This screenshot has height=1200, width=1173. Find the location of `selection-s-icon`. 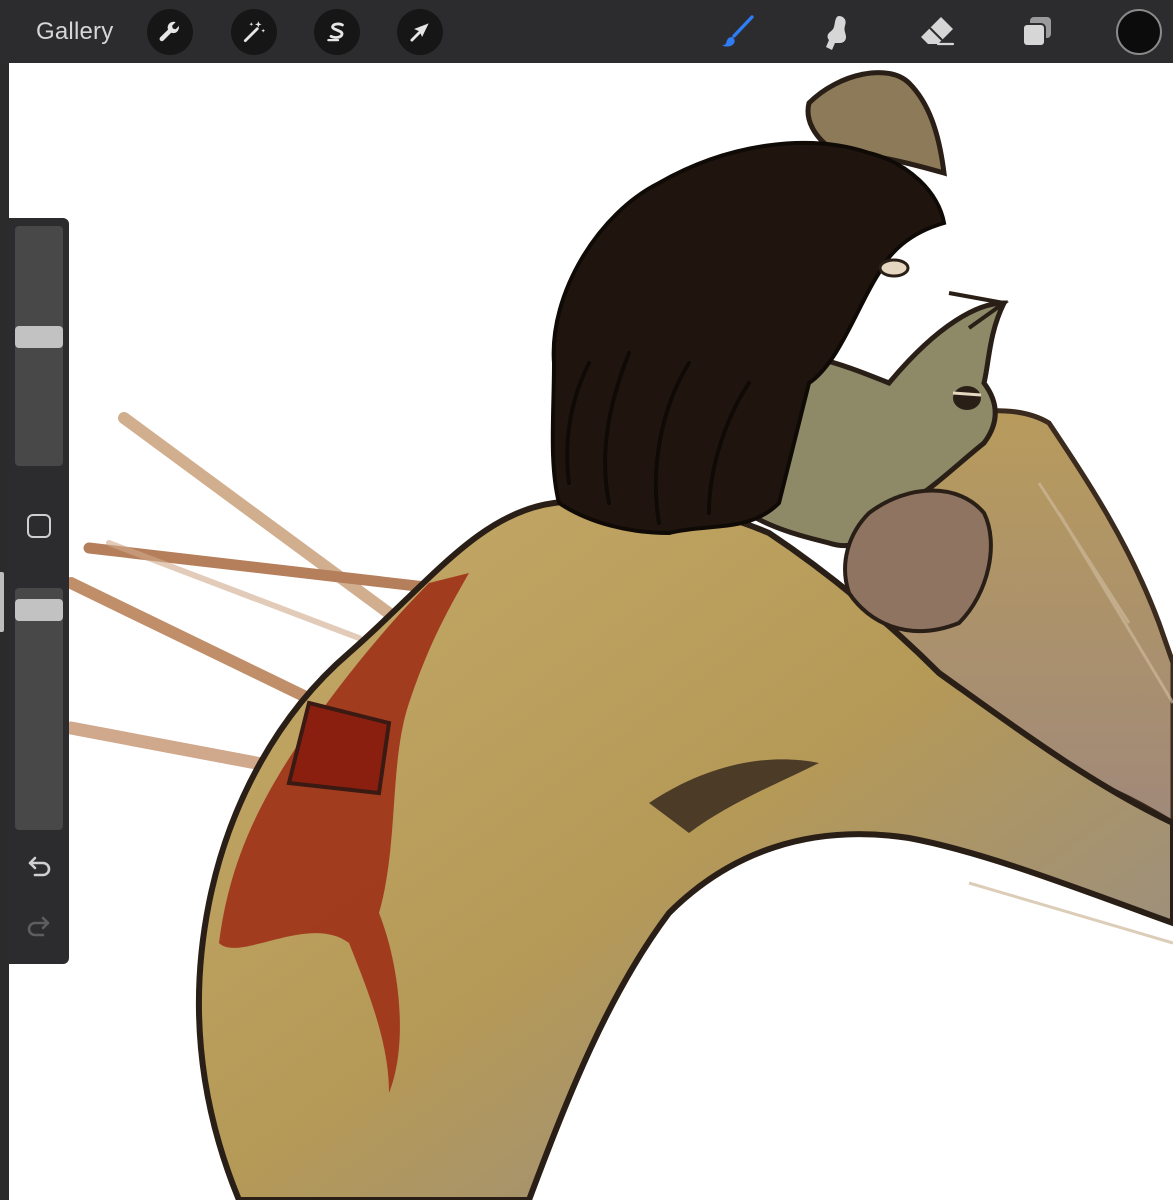

selection-s-icon is located at coordinates (335, 32).